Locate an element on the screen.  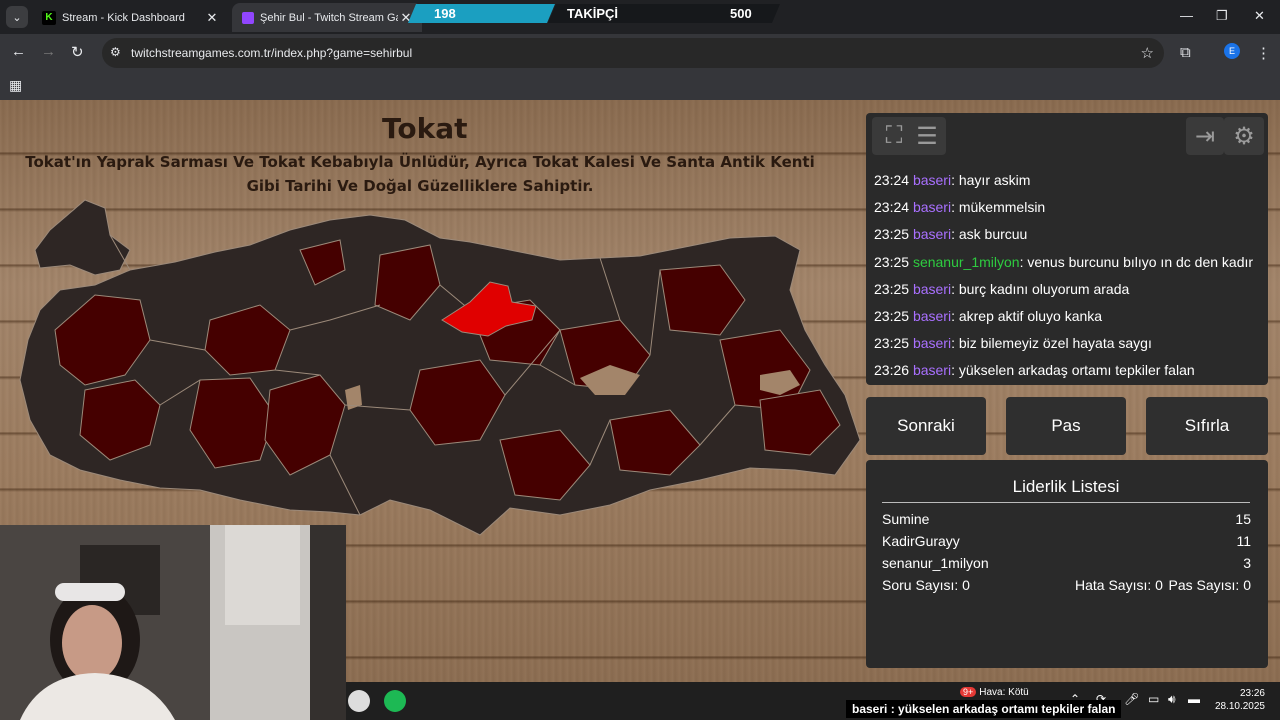
chat-message: 23:25 baseri: akrep aktif oluyo kanka is located at coordinates (1069, 316).